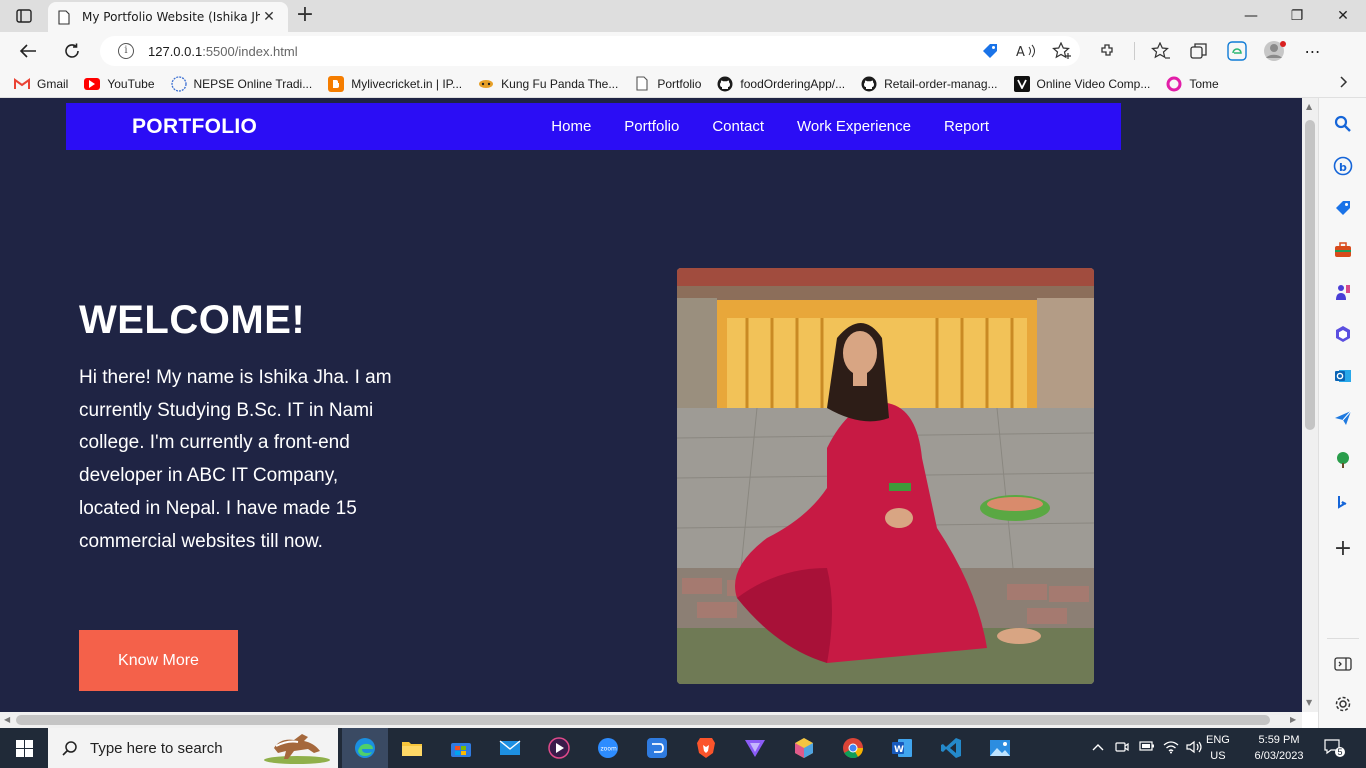 This screenshot has height=768, width=1366. What do you see at coordinates (1192, 84) in the screenshot?
I see `bookmark-tome: Tome` at bounding box center [1192, 84].